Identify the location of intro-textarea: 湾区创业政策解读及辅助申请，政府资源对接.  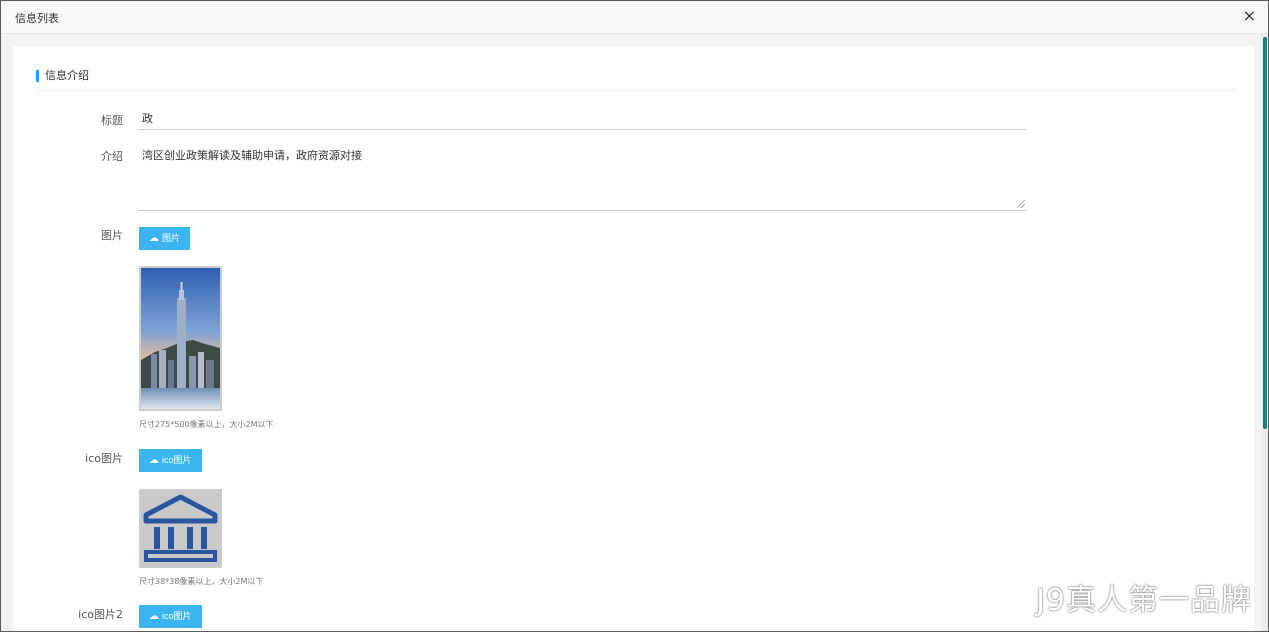
(582, 177).